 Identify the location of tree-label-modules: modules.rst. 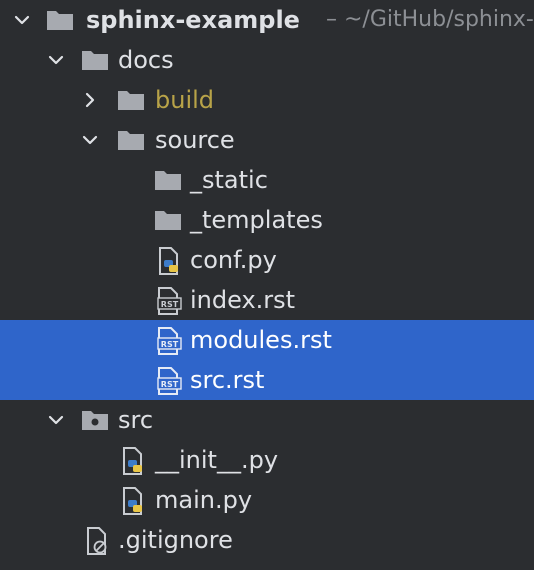
(261, 340).